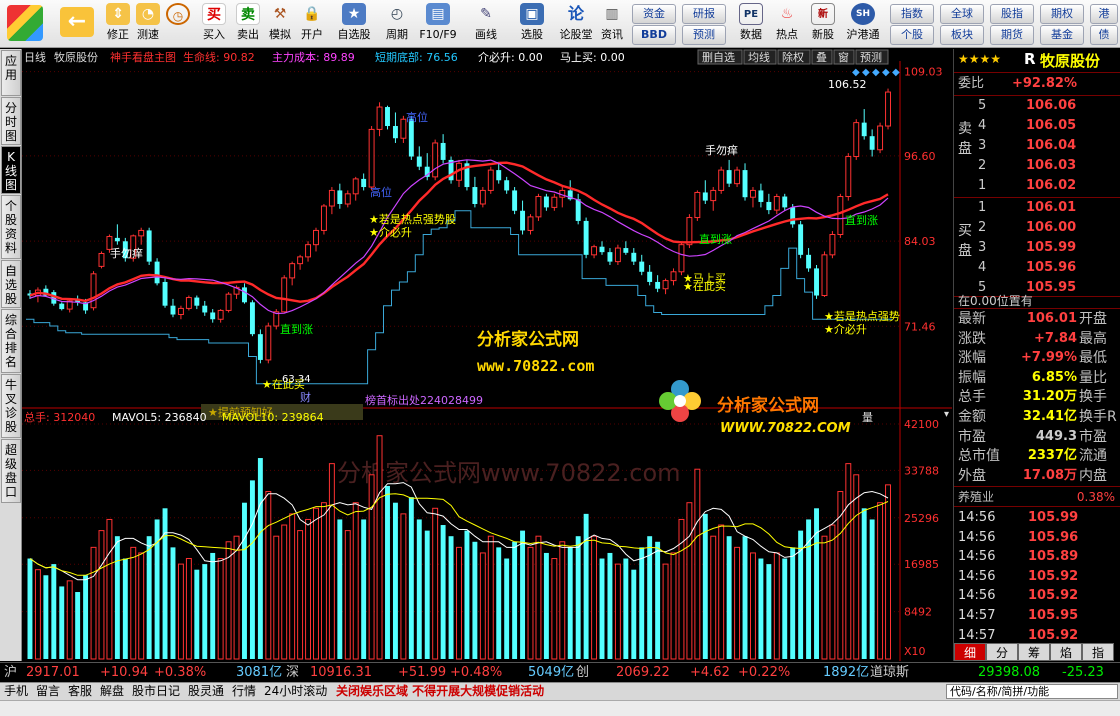 The height and width of the screenshot is (716, 1120). I want to click on annotation-list-top: 榜首标出处224028499, so click(424, 400).